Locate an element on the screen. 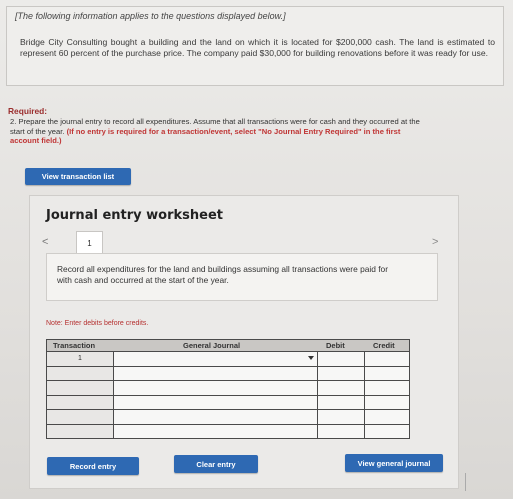 The image size is (513, 499). table-row: 1 is located at coordinates (228, 359).